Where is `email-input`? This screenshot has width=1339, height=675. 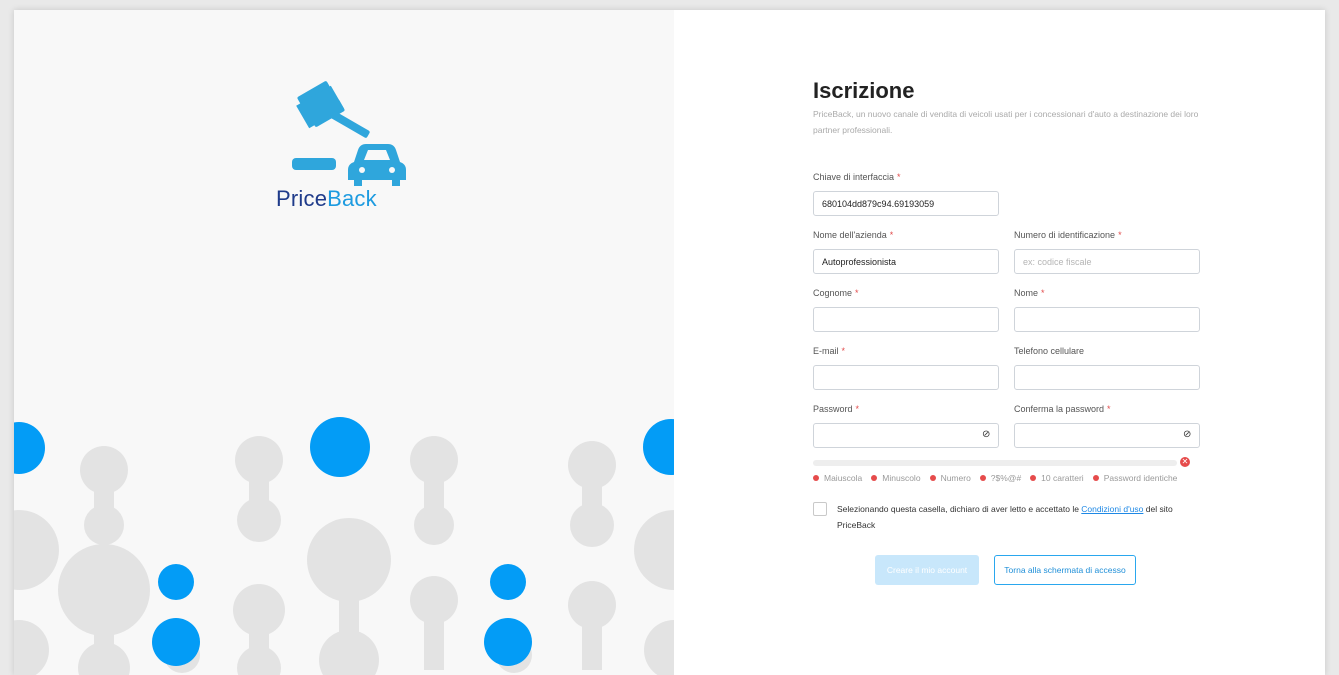 email-input is located at coordinates (906, 377).